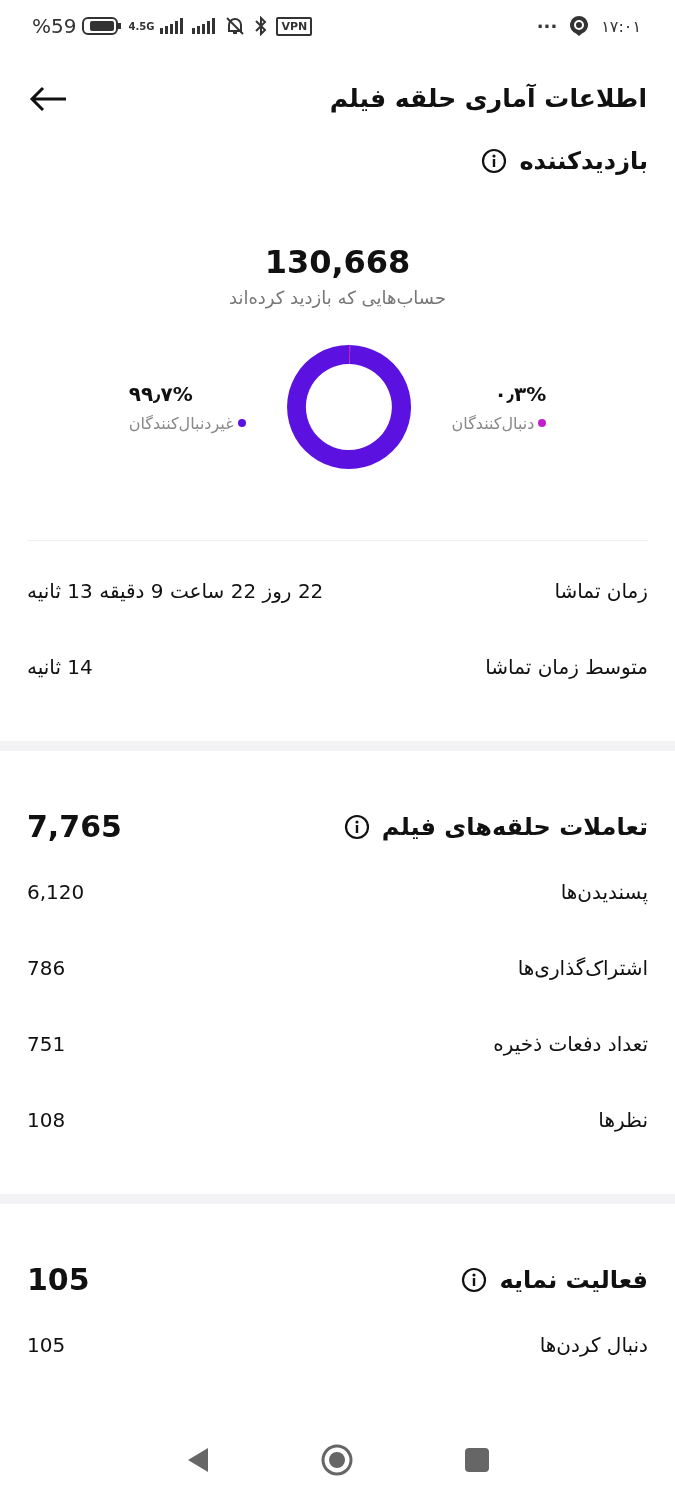 This screenshot has height=1500, width=675. I want to click on battery-percent: %59, so click(54, 26).